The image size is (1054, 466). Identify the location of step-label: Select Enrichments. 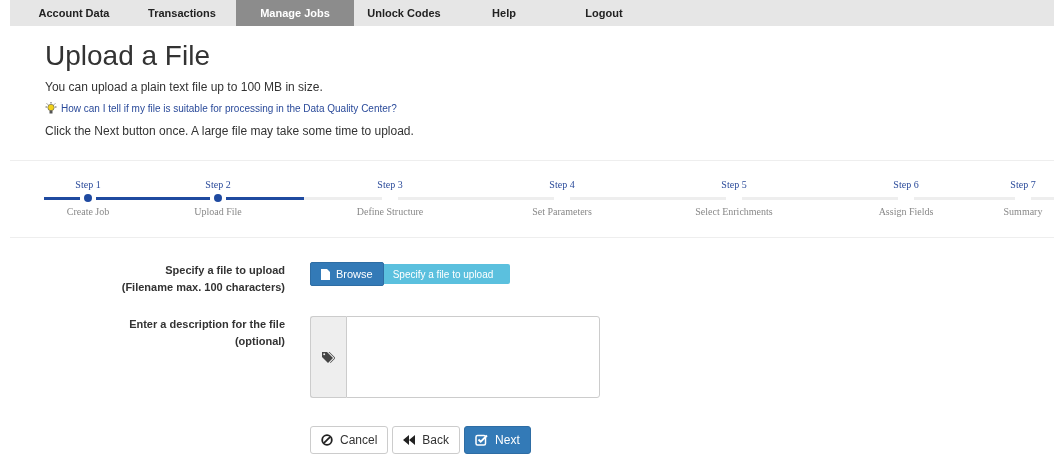
(734, 211).